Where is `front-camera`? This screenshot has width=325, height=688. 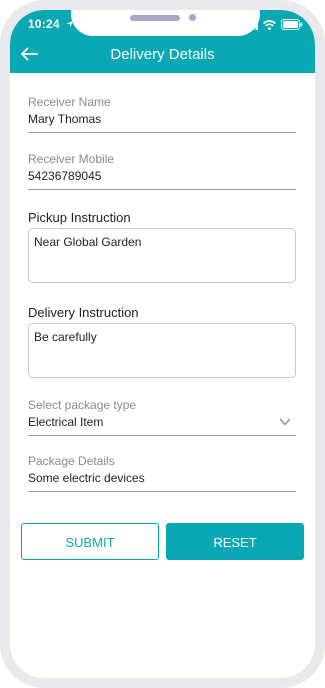
front-camera is located at coordinates (192, 17).